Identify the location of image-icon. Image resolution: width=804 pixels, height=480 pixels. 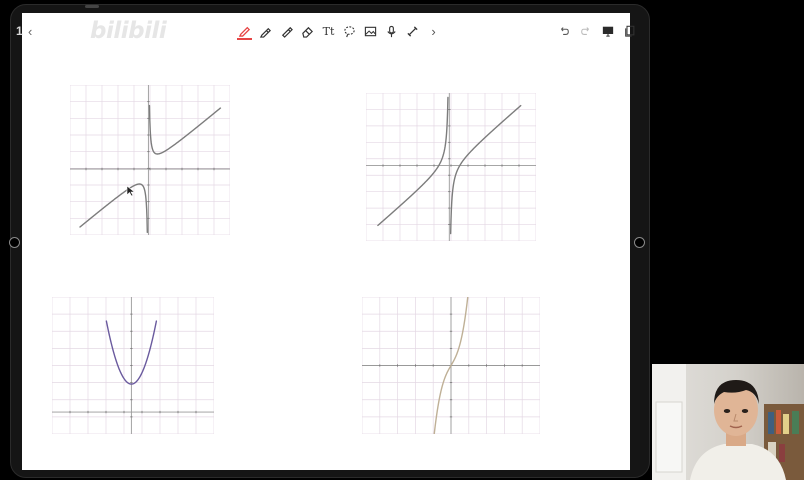
(370, 31).